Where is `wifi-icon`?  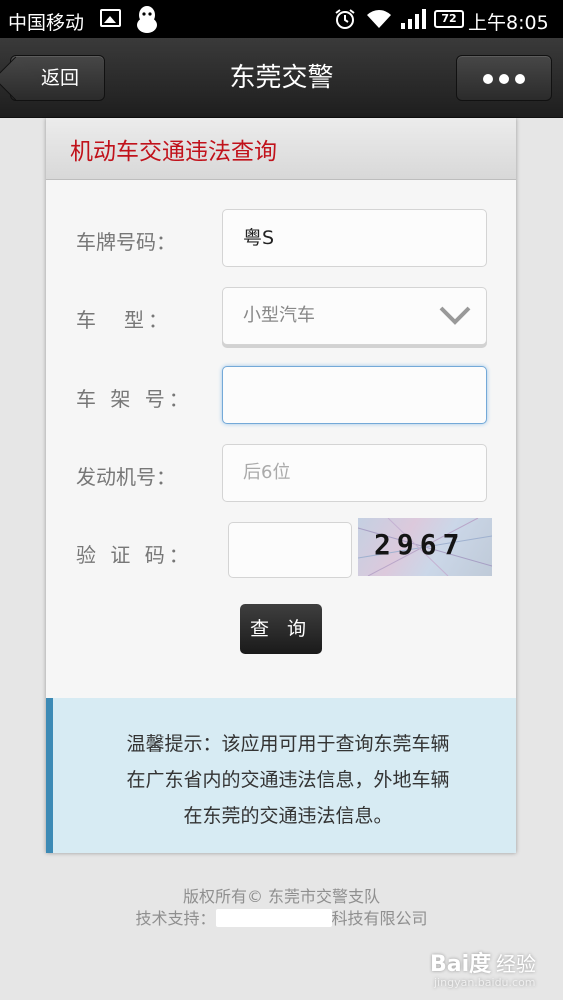
wifi-icon is located at coordinates (379, 19).